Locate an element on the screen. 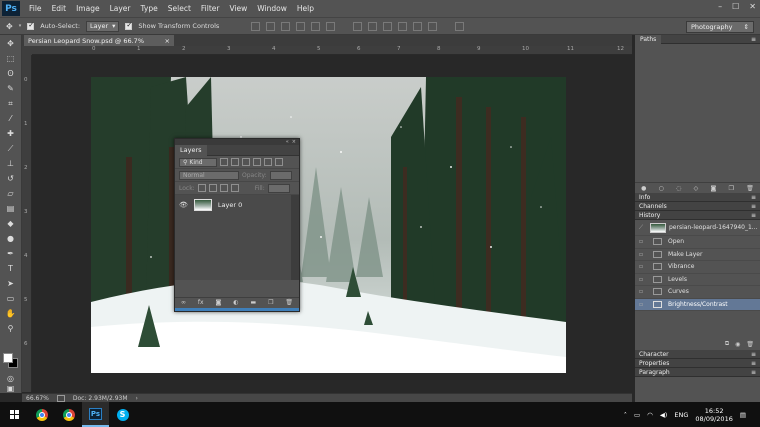 This screenshot has width=760, height=427. channels-panel-header: Channels ≡ is located at coordinates (697, 206).